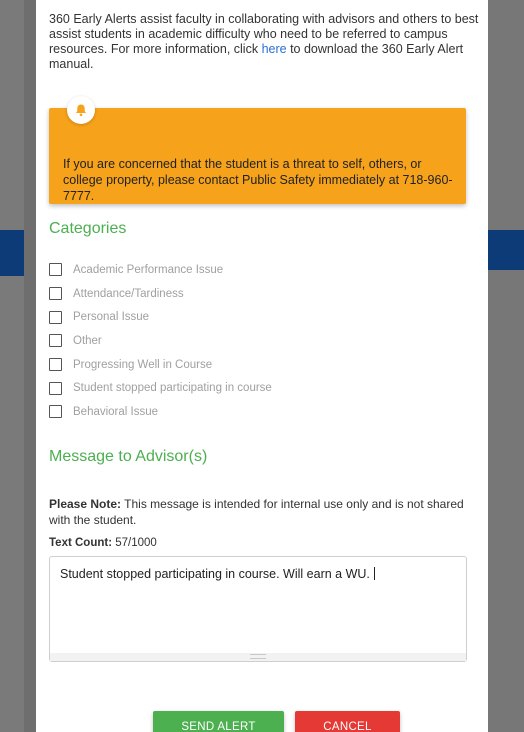  I want to click on category-label: Other, so click(87, 340).